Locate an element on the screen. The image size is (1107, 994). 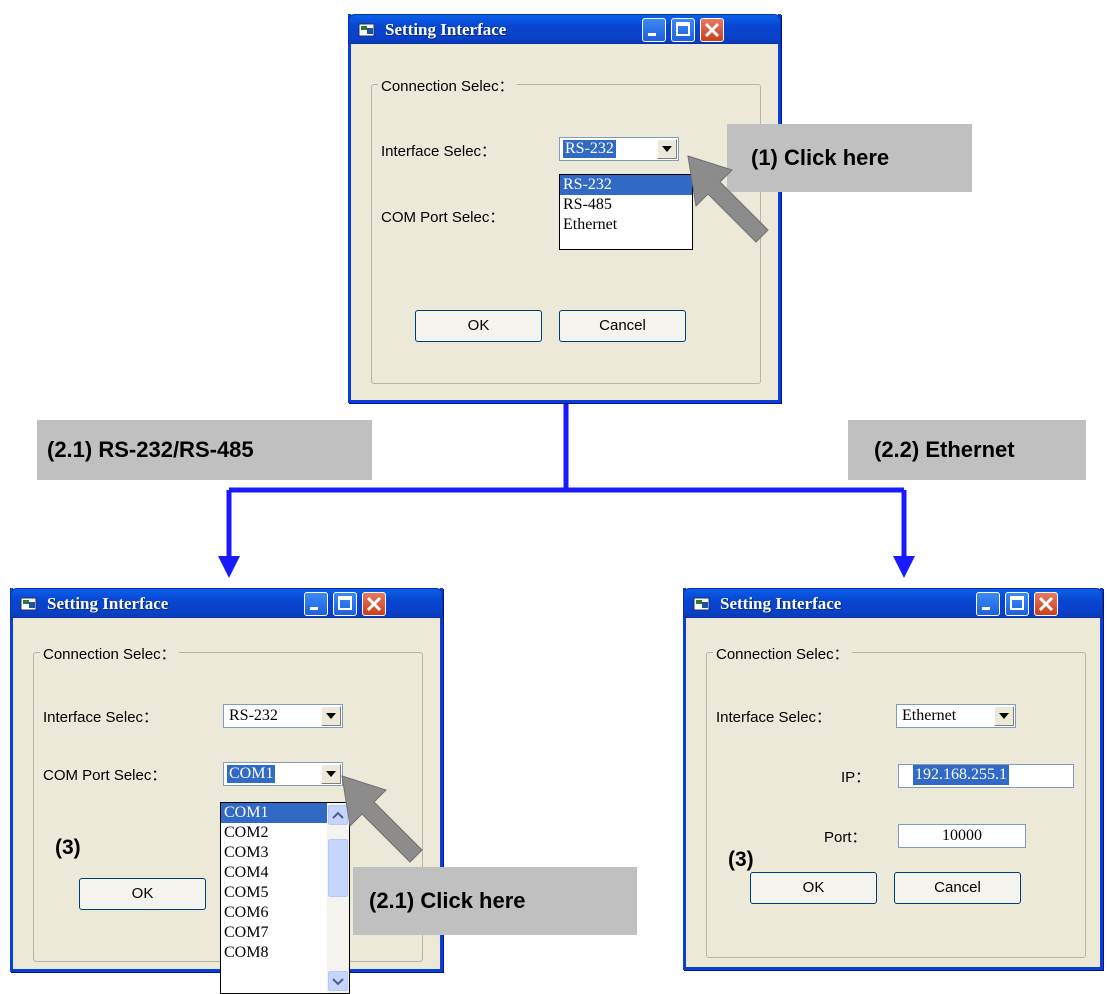
com-port-dropdown-list: COM1 COM2 COM3 COM4 COM5 COM6 COM7 COM8 is located at coordinates (285, 898).